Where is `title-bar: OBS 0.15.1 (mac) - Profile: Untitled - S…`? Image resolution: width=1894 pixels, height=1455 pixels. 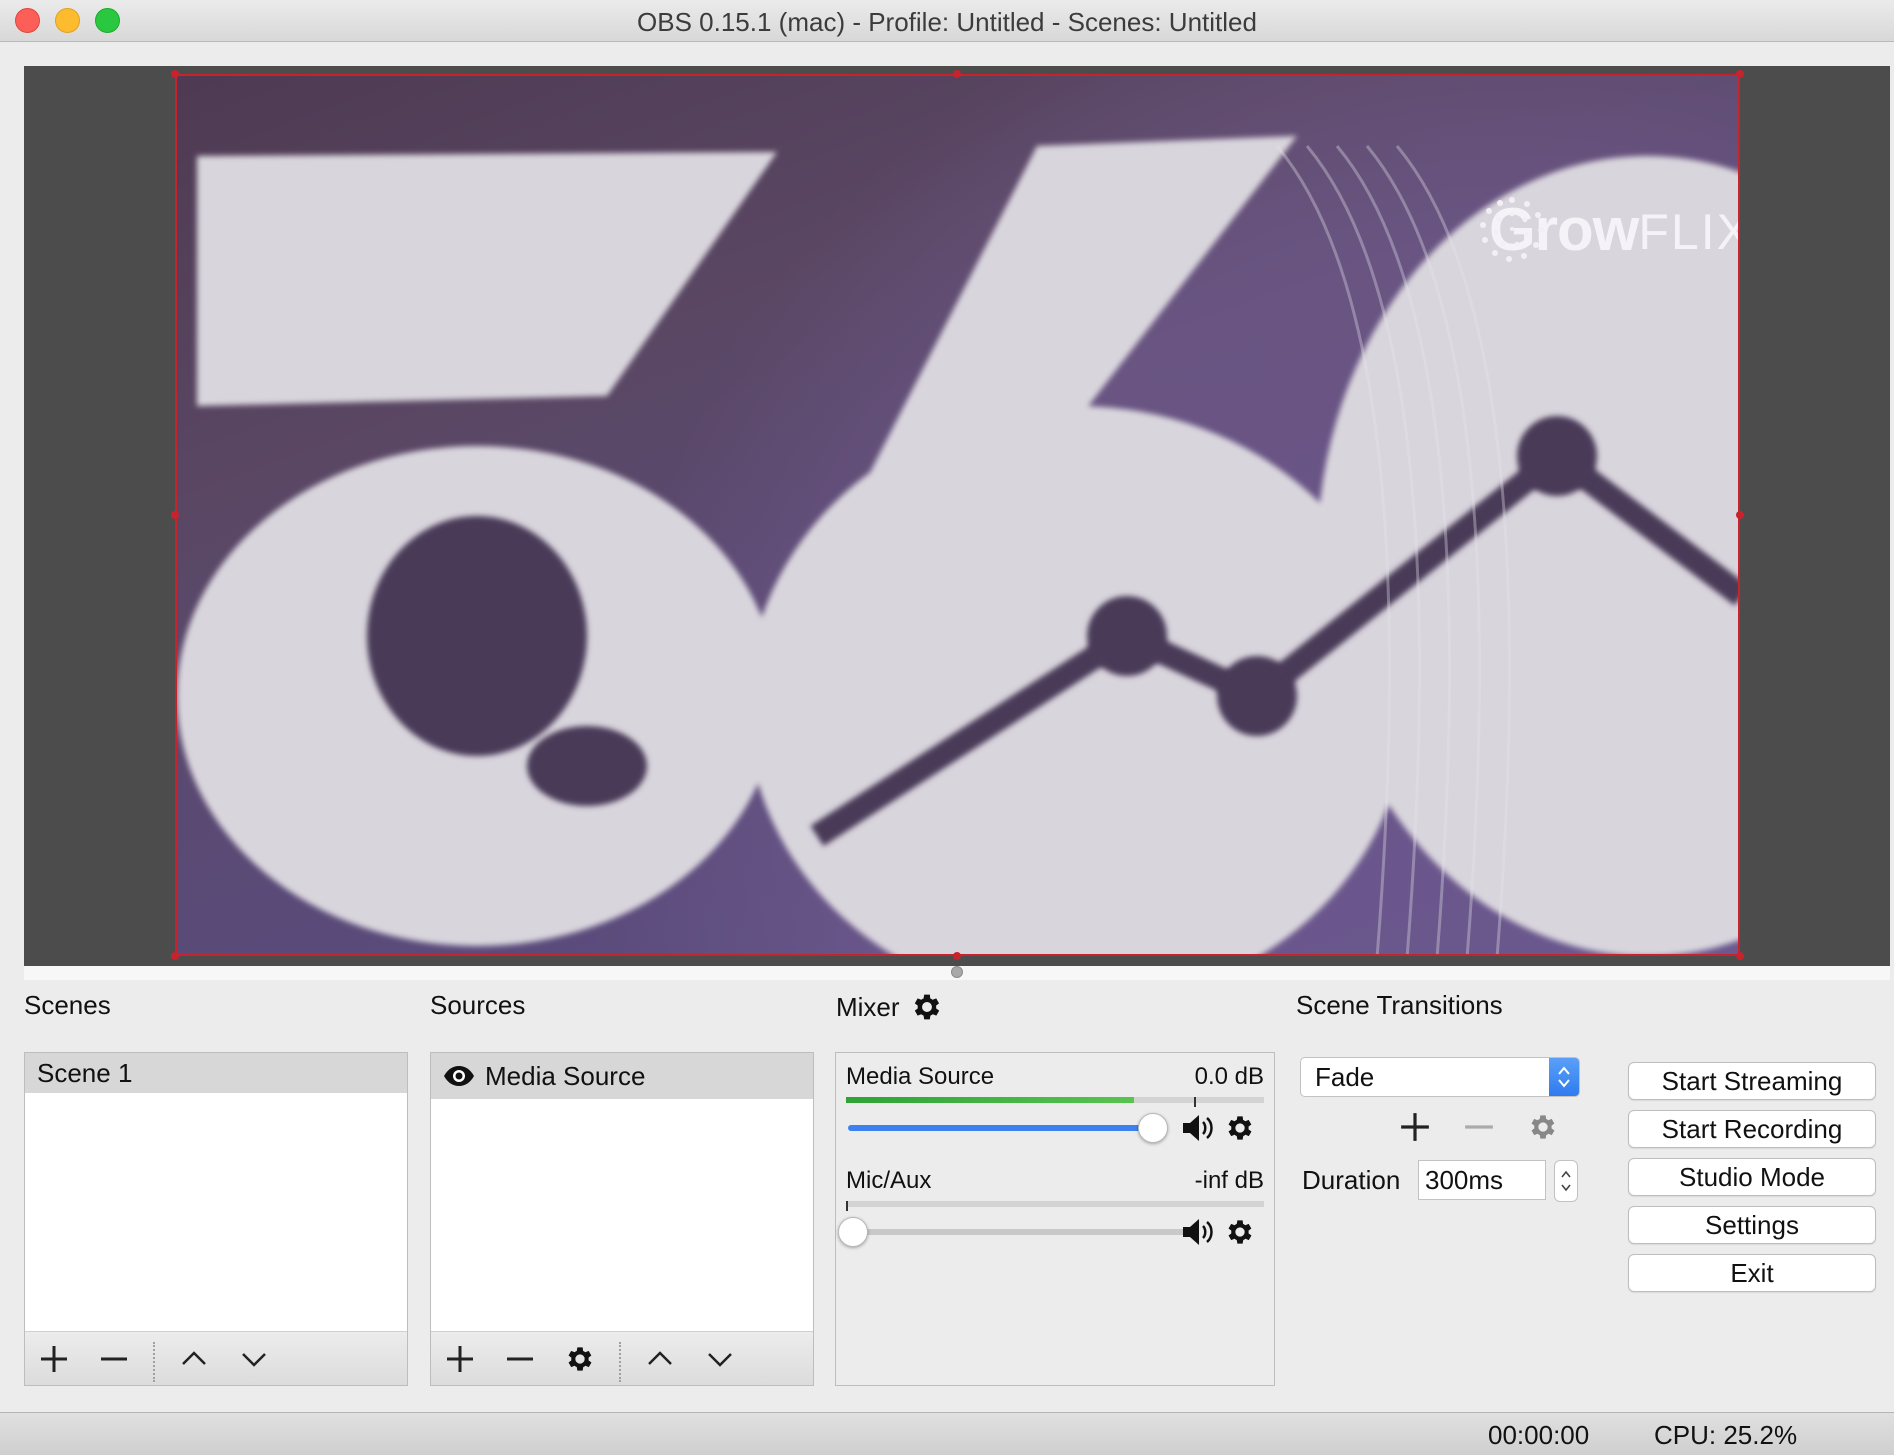 title-bar: OBS 0.15.1 (mac) - Profile: Untitled - S… is located at coordinates (947, 21).